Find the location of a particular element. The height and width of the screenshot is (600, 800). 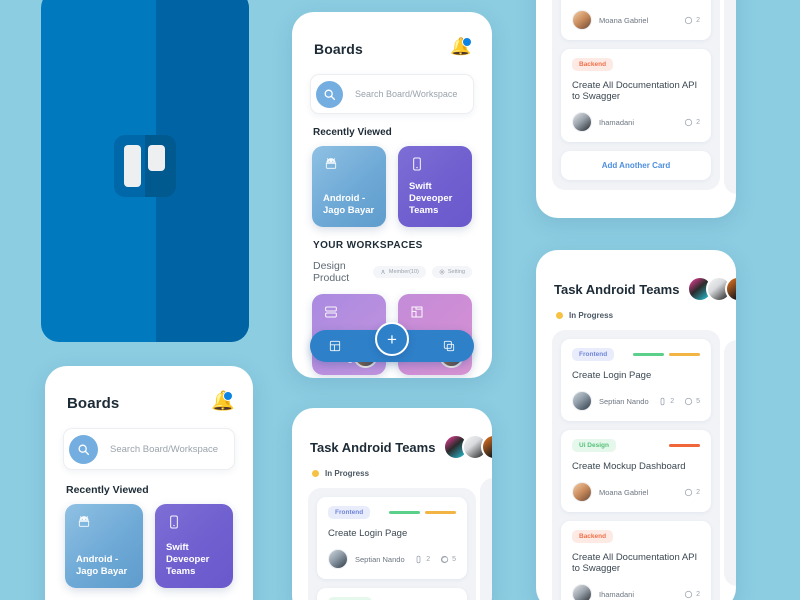

copy-boards-icon is located at coordinates (449, 346).